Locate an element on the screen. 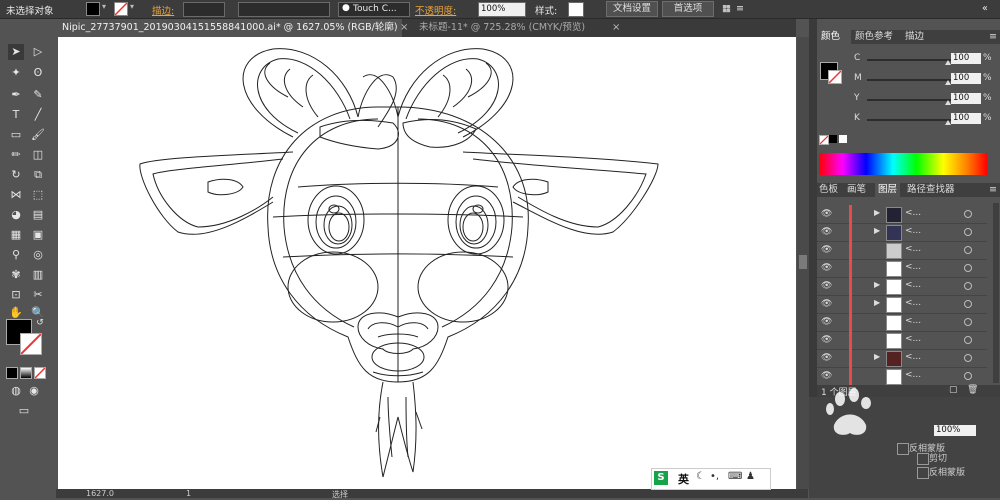 This screenshot has height=500, width=1000. new-layer-icon: ▢ is located at coordinates (953, 390).